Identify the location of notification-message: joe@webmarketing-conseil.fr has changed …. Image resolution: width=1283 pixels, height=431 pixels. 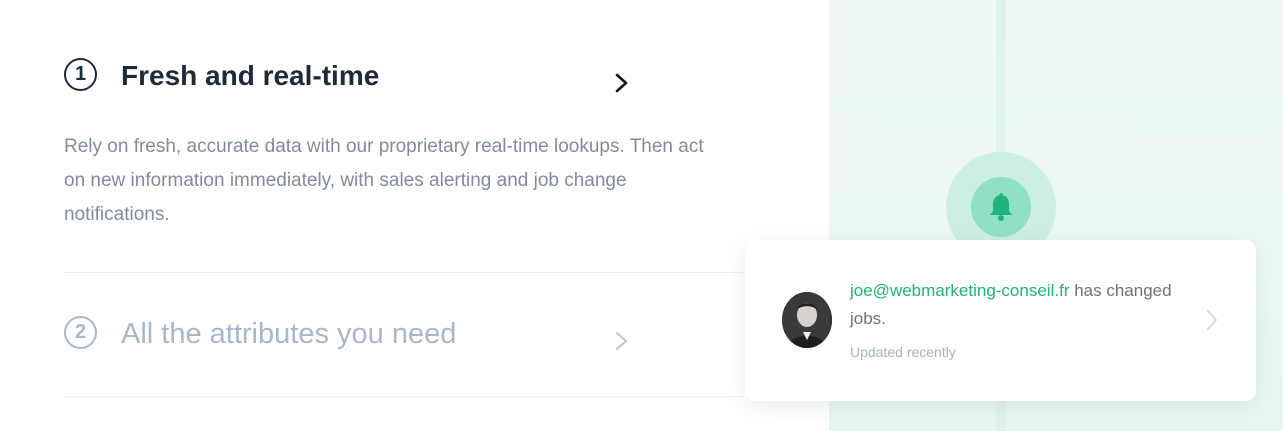
(1020, 305).